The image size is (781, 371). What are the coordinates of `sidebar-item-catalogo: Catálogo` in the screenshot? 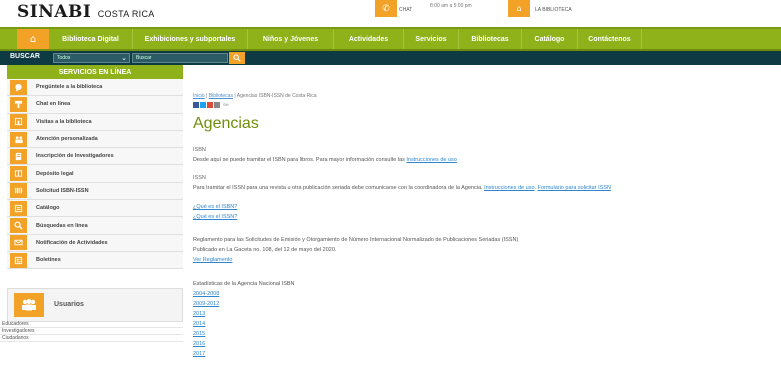 It's located at (95, 209).